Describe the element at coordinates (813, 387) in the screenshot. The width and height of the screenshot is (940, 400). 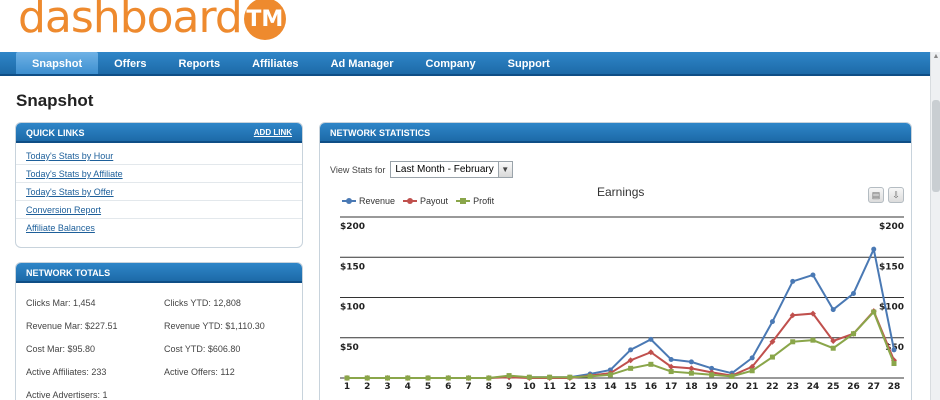
I see `x-tick-label: 24` at that location.